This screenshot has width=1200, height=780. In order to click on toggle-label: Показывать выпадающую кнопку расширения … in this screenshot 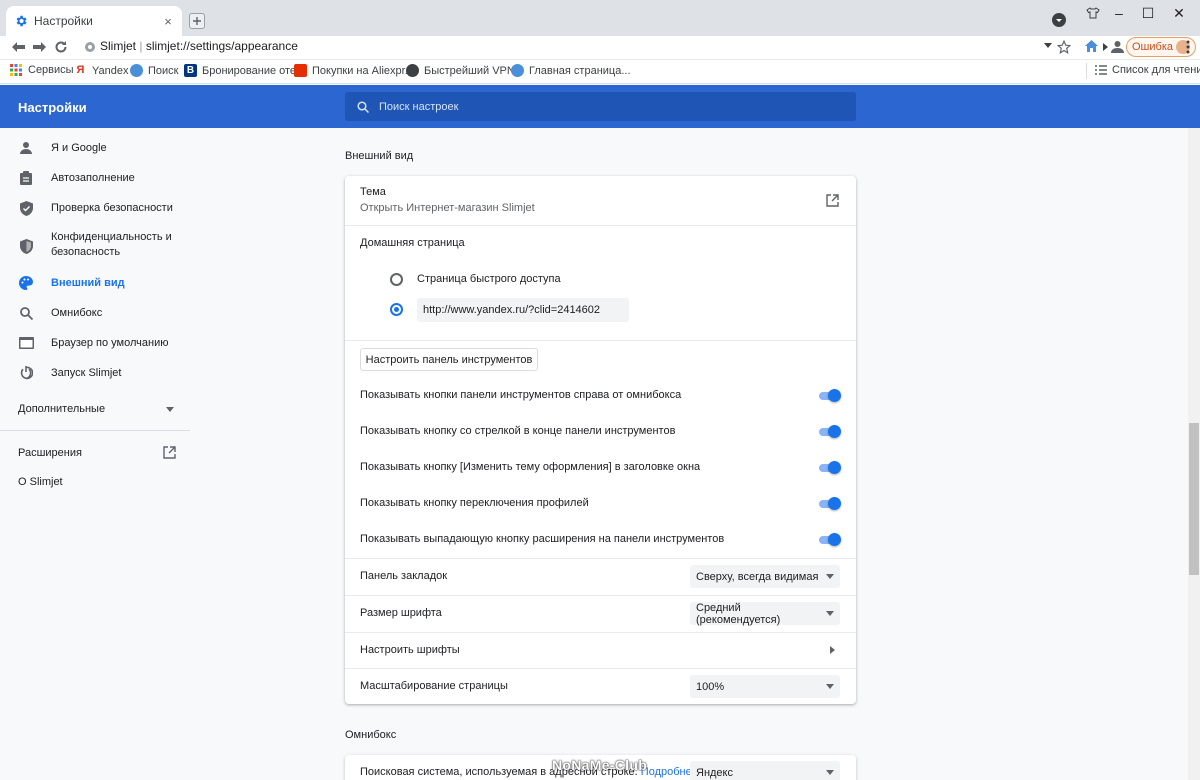, I will do `click(542, 539)`.